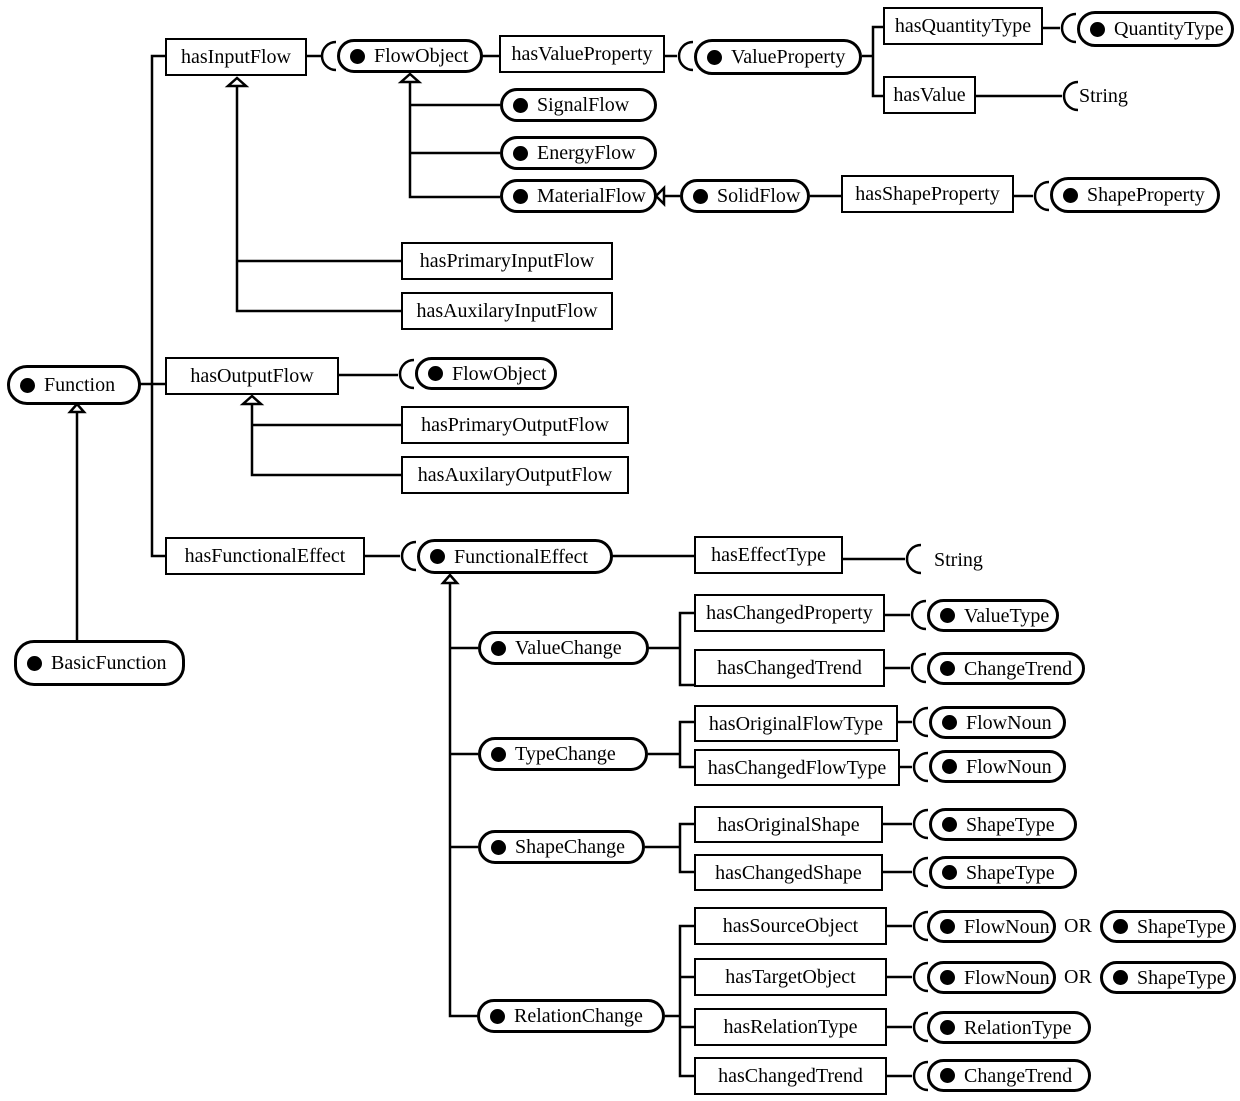 The image size is (1240, 1101). I want to click on or-connector: OR, so click(1078, 977).